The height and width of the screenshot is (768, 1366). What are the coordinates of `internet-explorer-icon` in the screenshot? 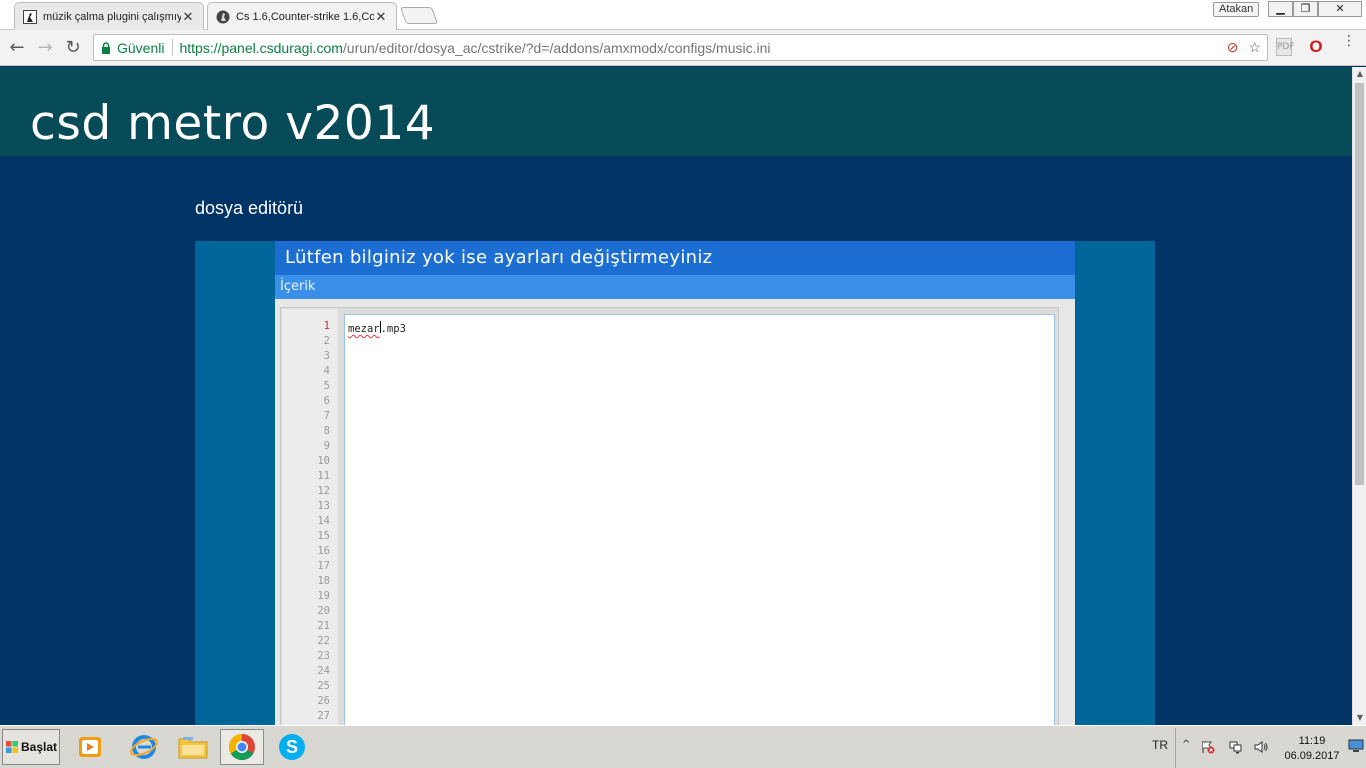 It's located at (144, 747).